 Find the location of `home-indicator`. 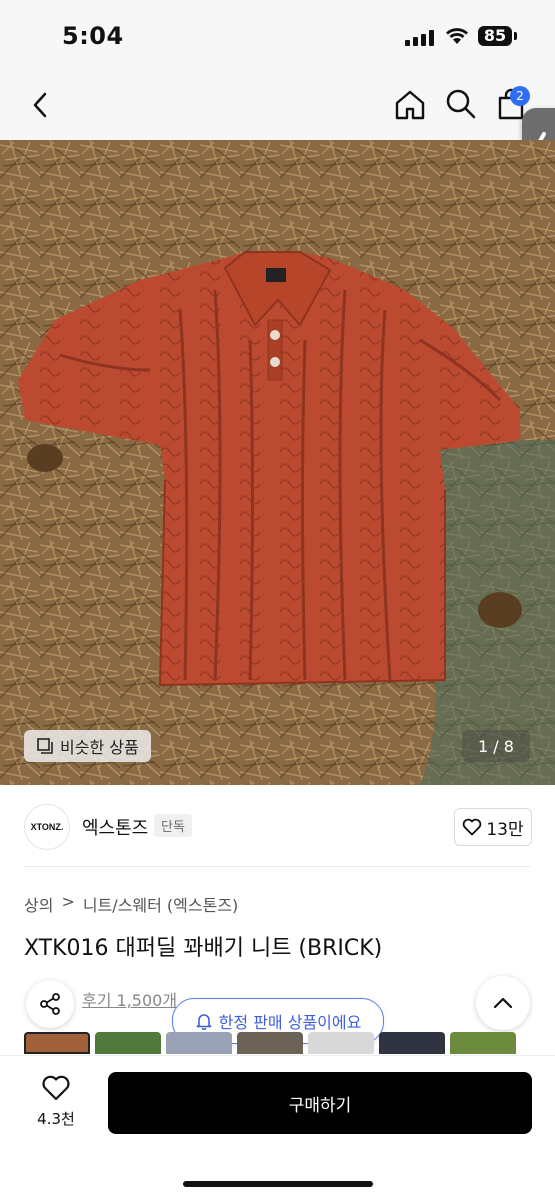

home-indicator is located at coordinates (278, 1184).